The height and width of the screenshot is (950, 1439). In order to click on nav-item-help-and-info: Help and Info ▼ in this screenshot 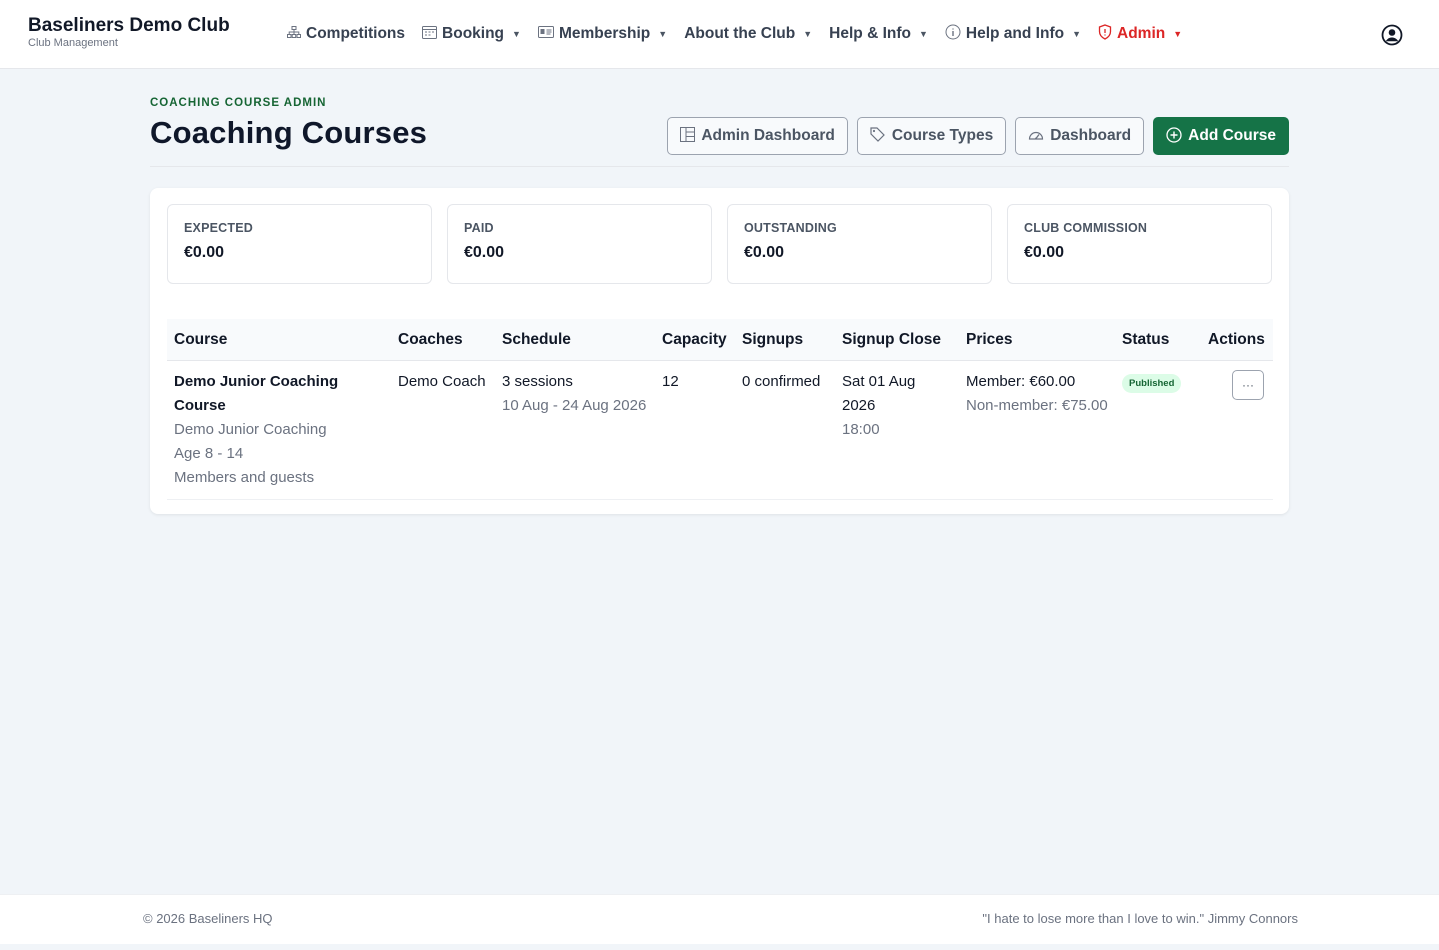, I will do `click(1013, 33)`.